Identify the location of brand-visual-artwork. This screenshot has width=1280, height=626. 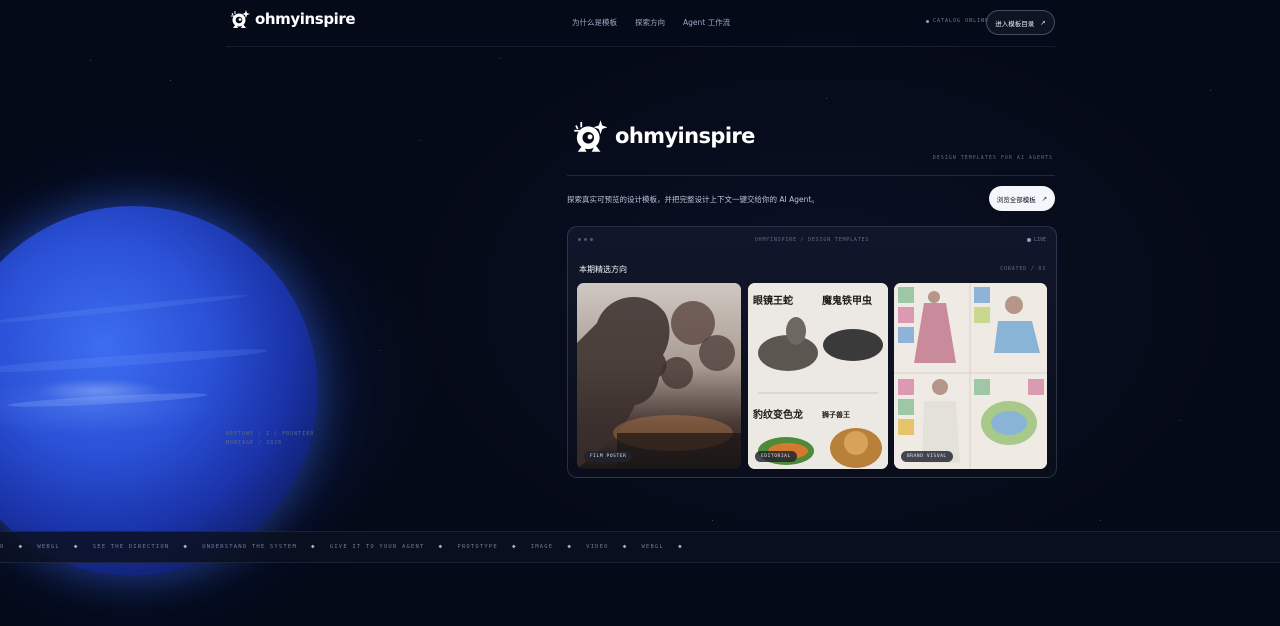
(970, 376).